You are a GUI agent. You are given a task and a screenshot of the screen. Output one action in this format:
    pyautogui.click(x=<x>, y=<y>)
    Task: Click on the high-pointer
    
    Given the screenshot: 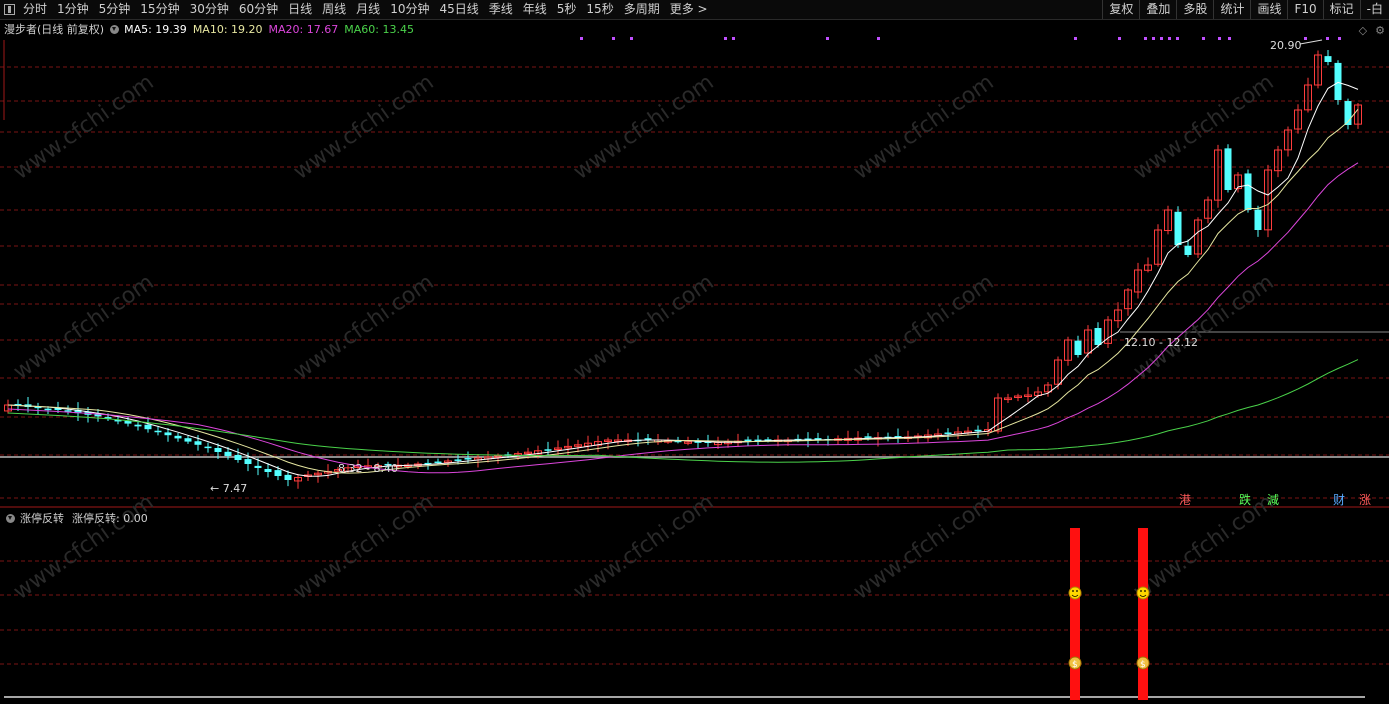 What is the action you would take?
    pyautogui.click(x=1311, y=42)
    